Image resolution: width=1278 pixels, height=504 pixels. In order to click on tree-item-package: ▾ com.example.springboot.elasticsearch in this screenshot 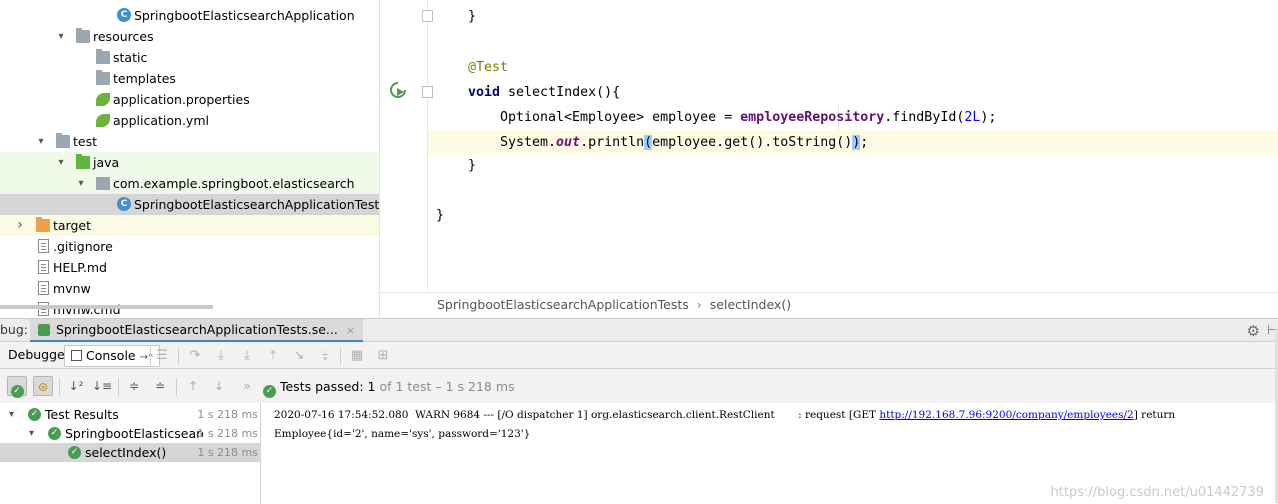, I will do `click(189, 183)`.